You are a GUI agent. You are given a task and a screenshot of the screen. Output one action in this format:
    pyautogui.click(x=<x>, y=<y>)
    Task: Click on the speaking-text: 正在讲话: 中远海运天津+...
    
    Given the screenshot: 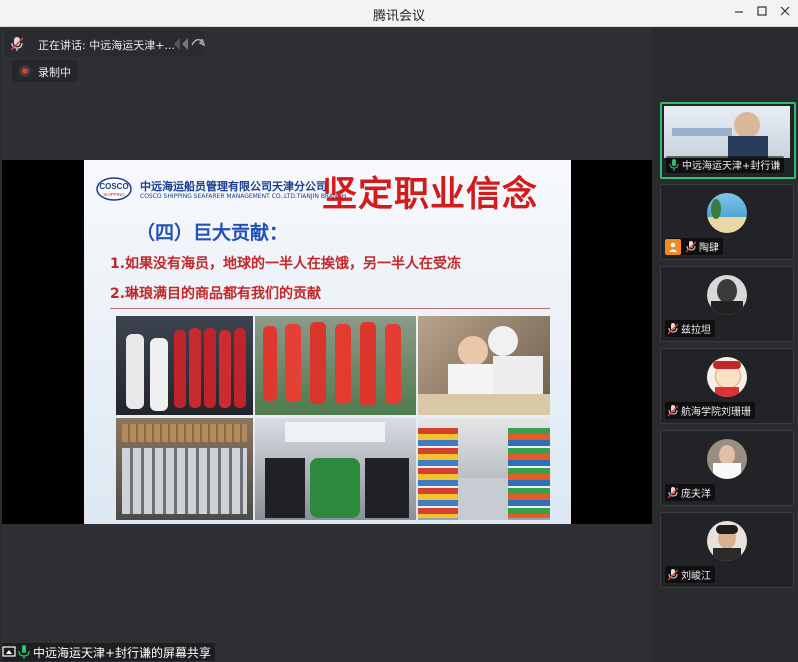 What is the action you would take?
    pyautogui.click(x=106, y=45)
    